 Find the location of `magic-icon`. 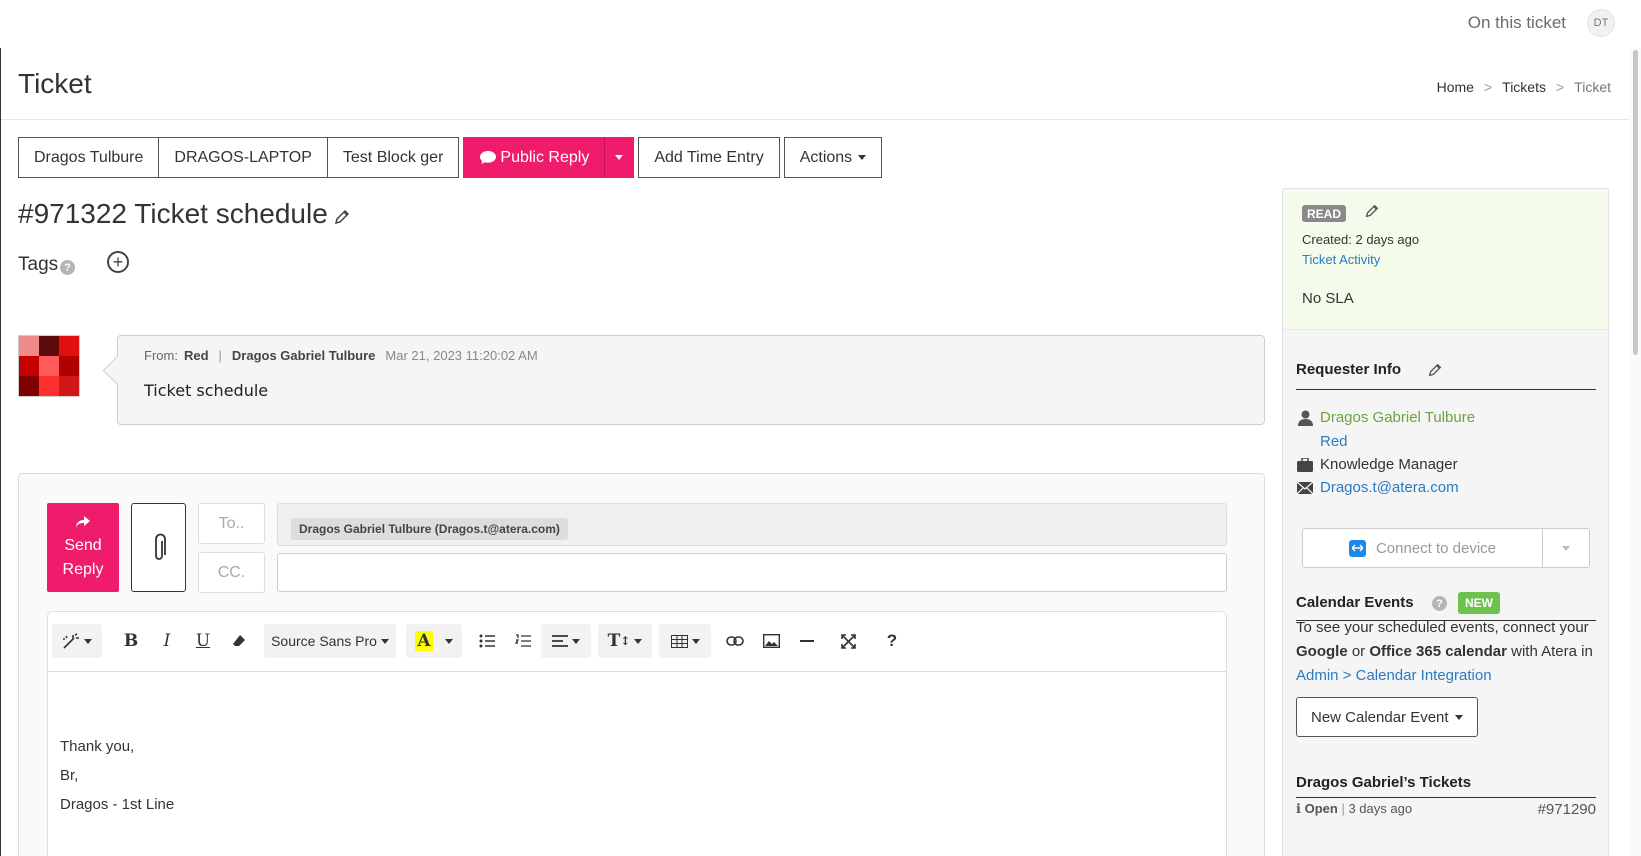

magic-icon is located at coordinates (77, 641).